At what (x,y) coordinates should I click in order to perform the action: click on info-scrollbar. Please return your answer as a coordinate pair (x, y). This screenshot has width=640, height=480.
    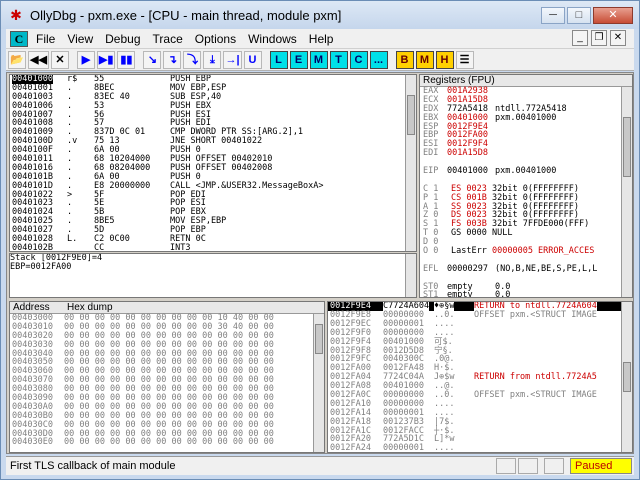
    Looking at the image, I should click on (410, 275).